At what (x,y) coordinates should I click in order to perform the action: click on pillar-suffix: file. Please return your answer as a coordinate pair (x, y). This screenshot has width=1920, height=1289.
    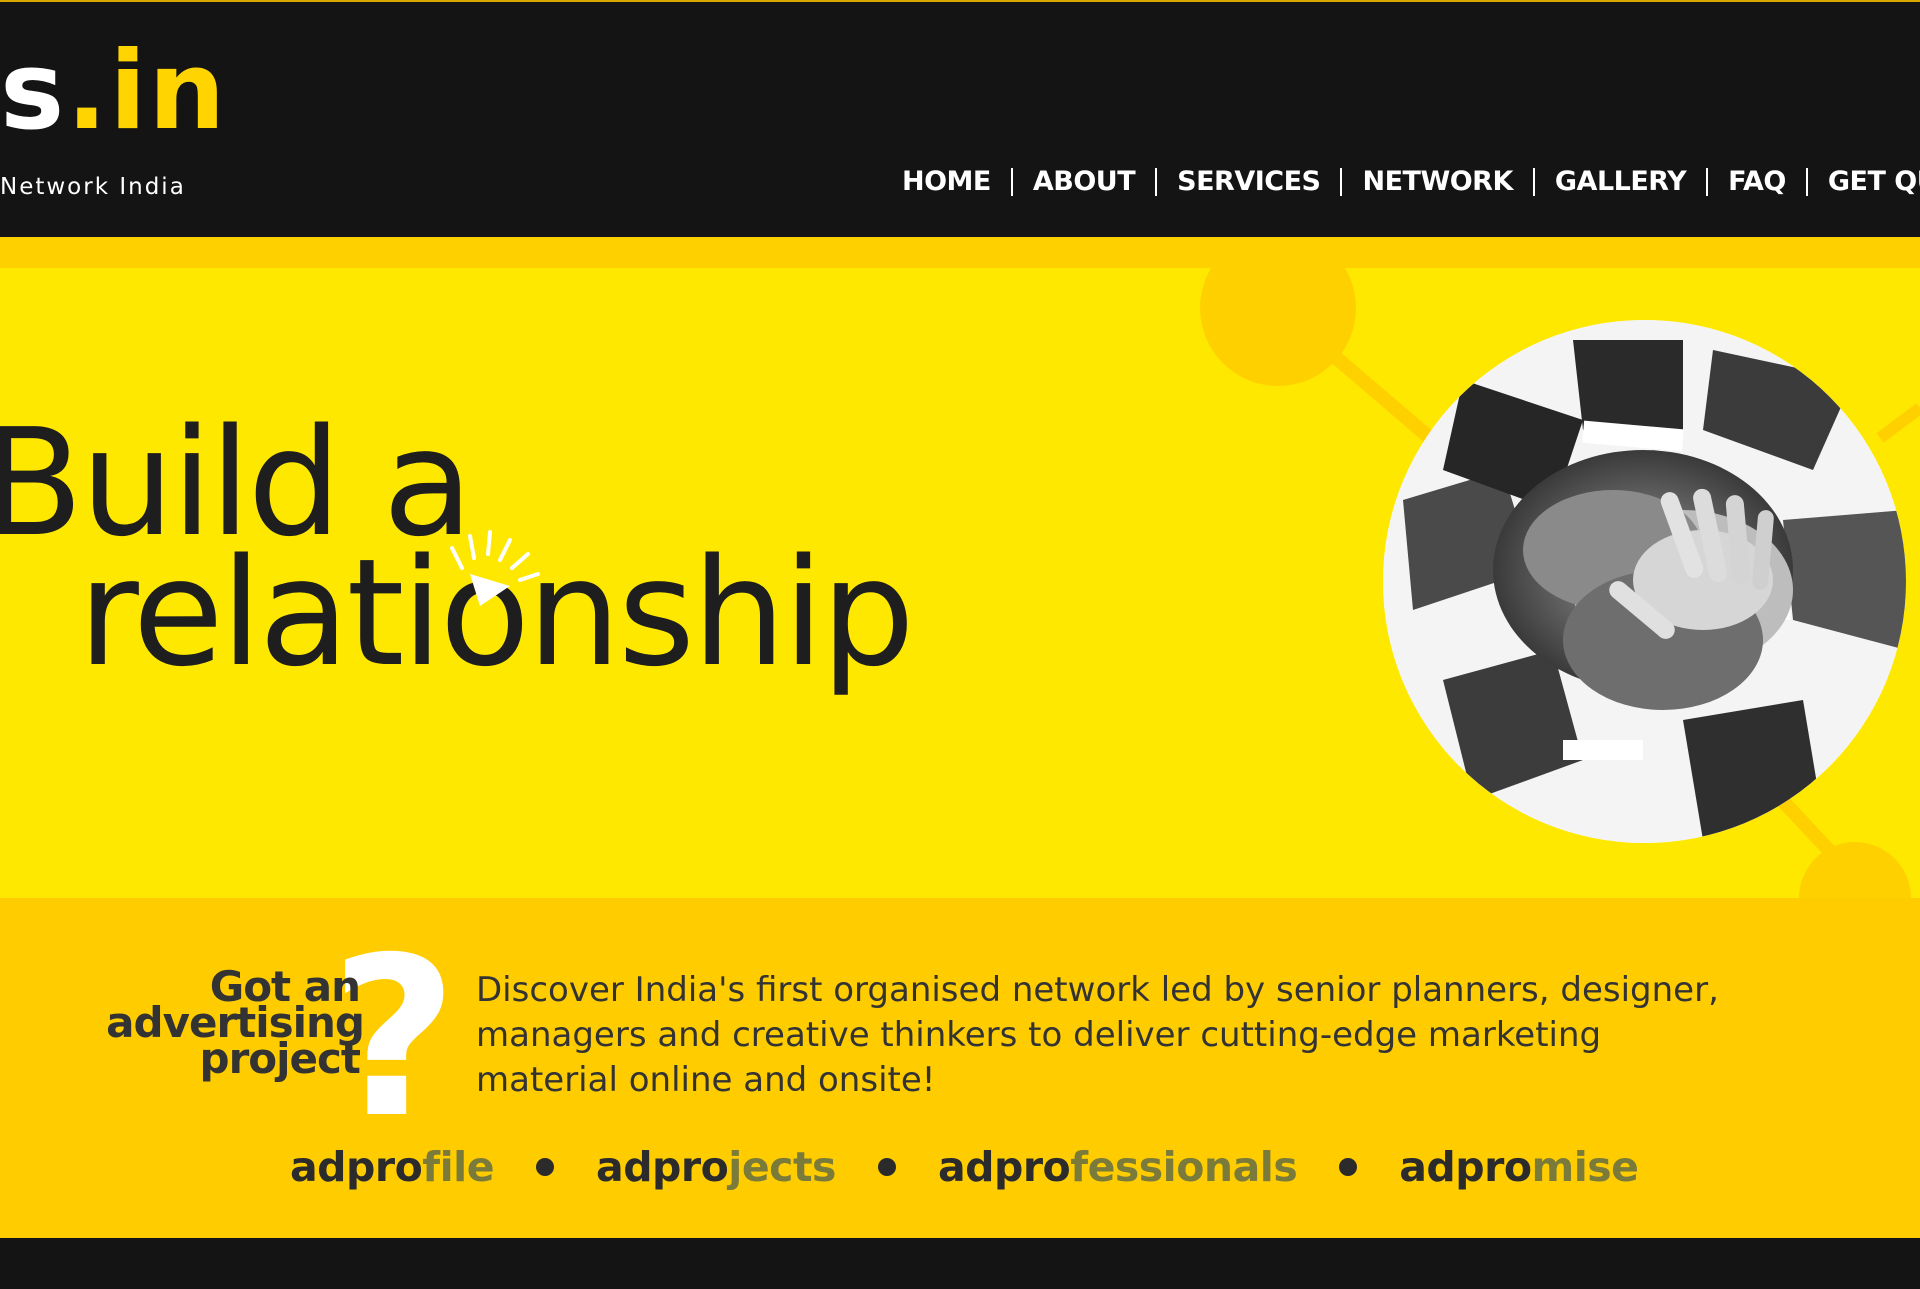
    Looking at the image, I should click on (458, 1167).